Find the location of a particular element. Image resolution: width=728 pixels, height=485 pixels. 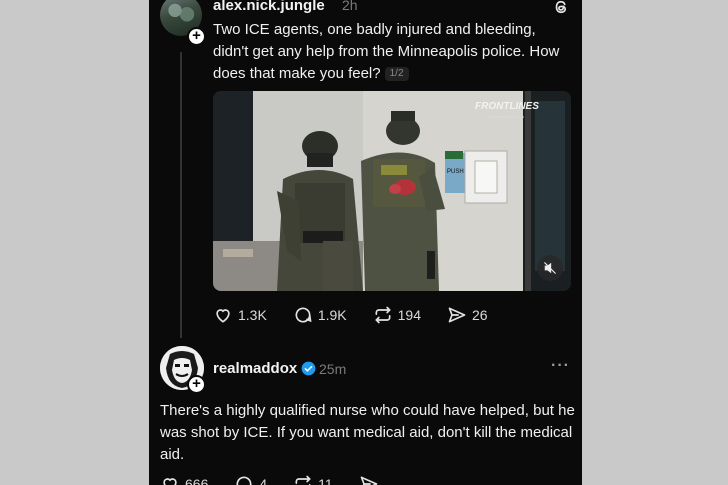

reply-repost-button: 11 is located at coordinates (313, 479).